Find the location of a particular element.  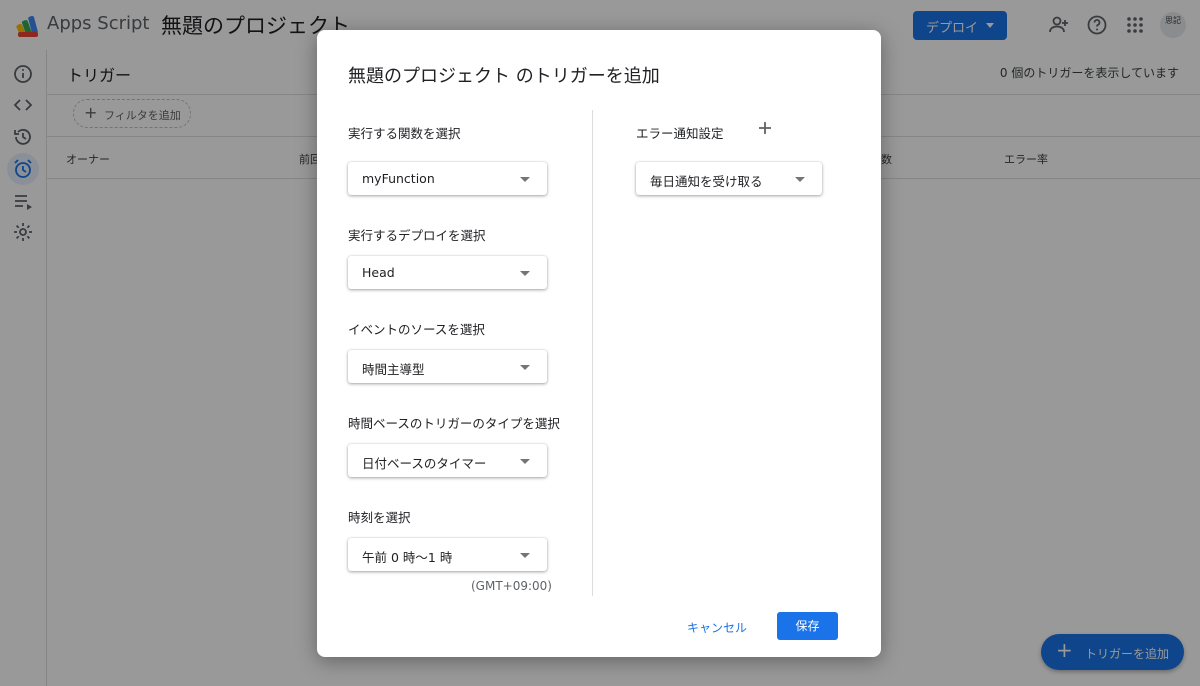

trigger-type-label: 時間ベースのトリガーのタイプを選択 is located at coordinates (454, 423).